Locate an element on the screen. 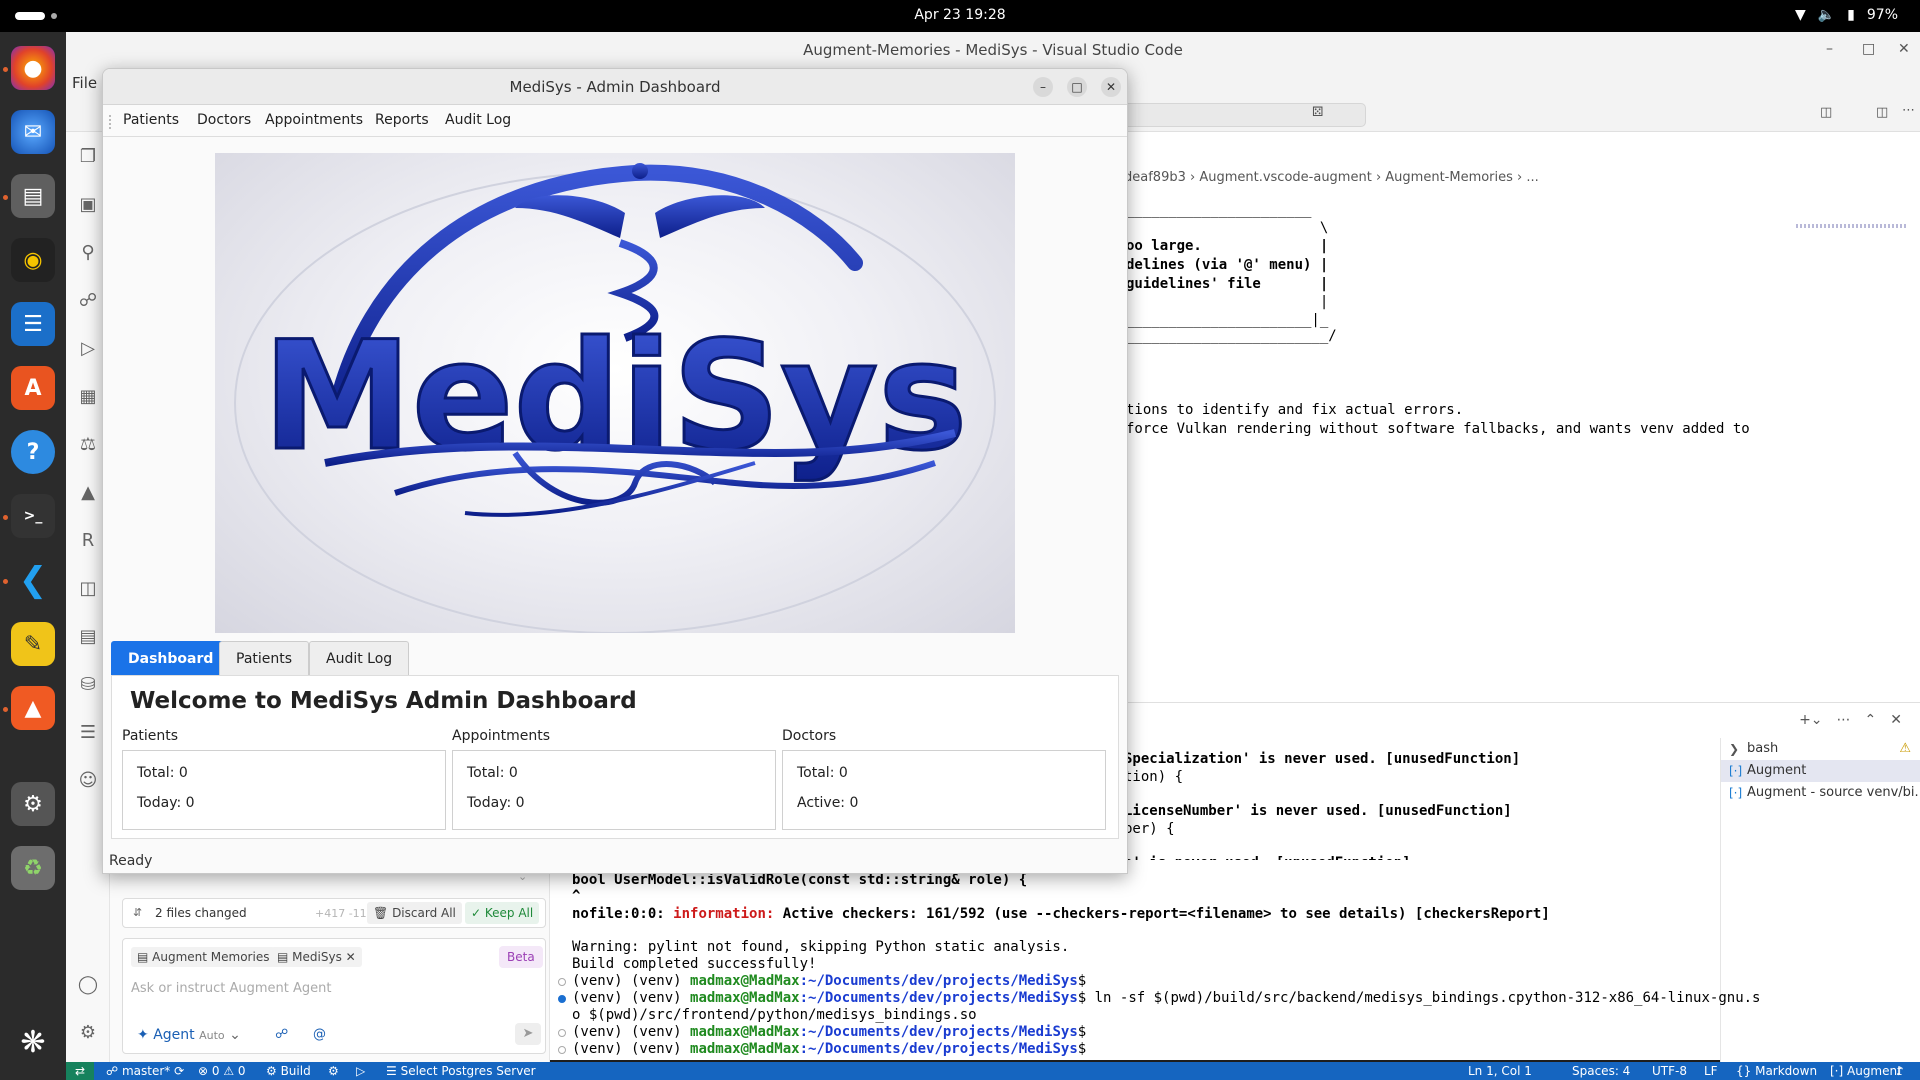 The height and width of the screenshot is (1080, 1920). appointments-stats-box: Total: 0 Today: 0 is located at coordinates (614, 790).